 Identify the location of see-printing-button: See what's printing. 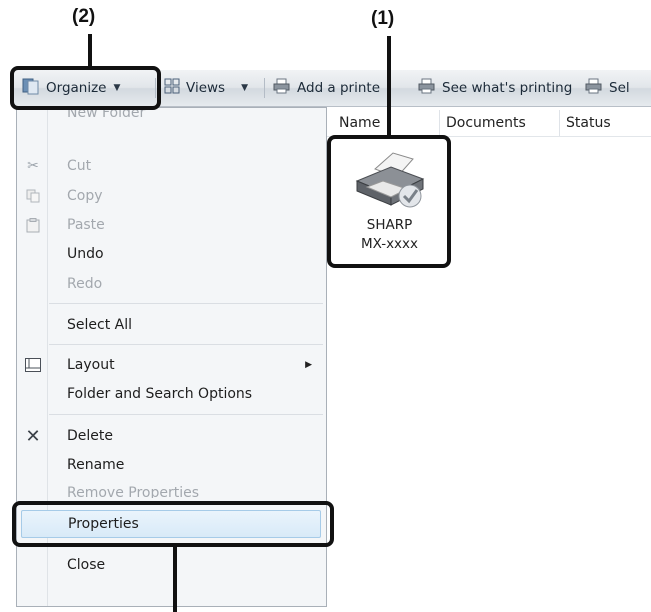
(495, 88).